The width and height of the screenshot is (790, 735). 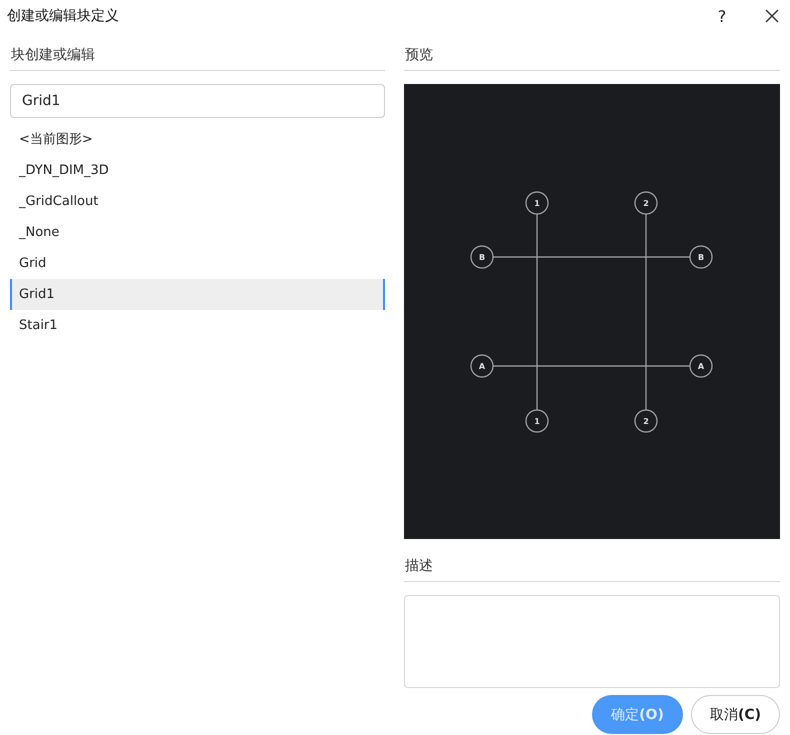 What do you see at coordinates (197, 232) in the screenshot?
I see `block-list-item: _None` at bounding box center [197, 232].